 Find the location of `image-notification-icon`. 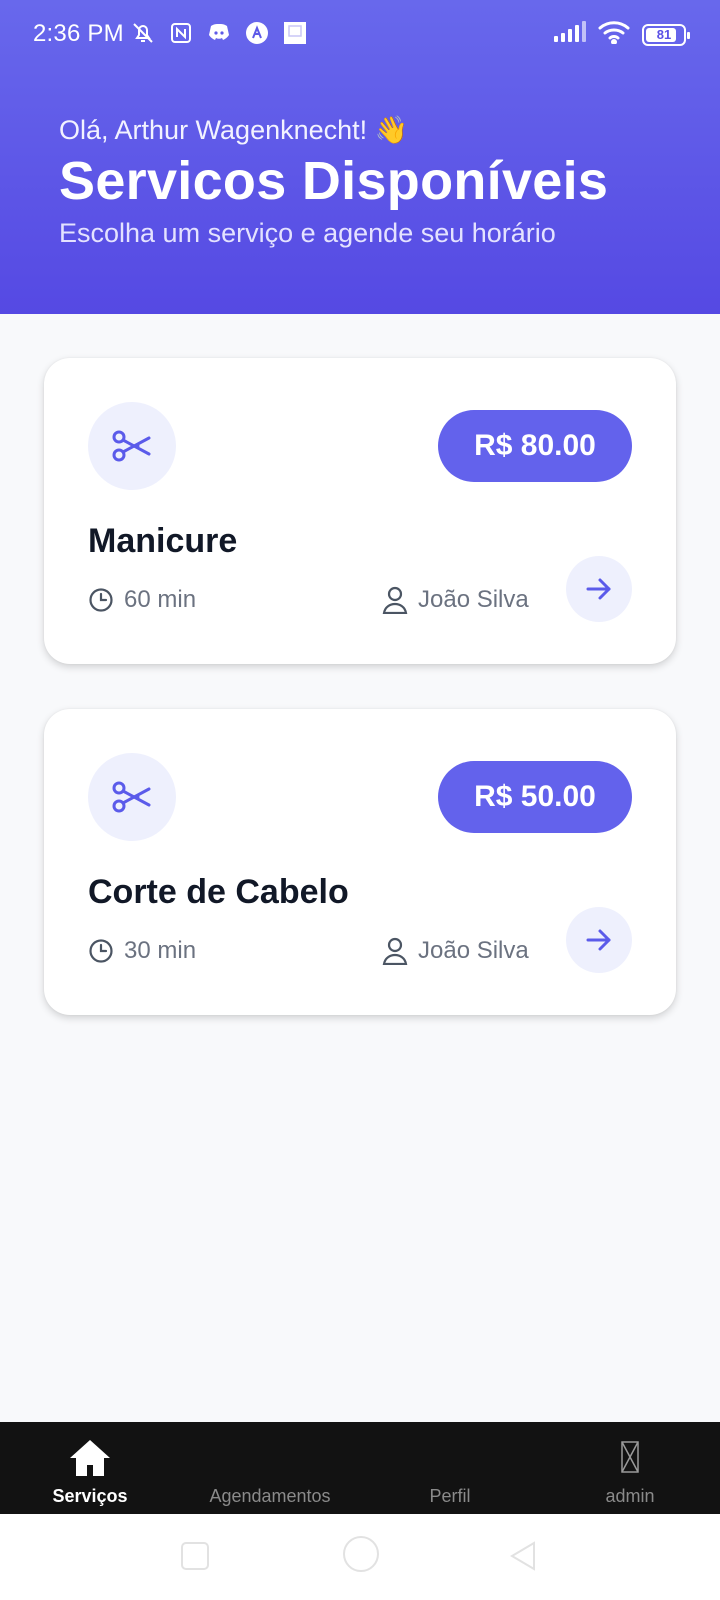

image-notification-icon is located at coordinates (295, 33).